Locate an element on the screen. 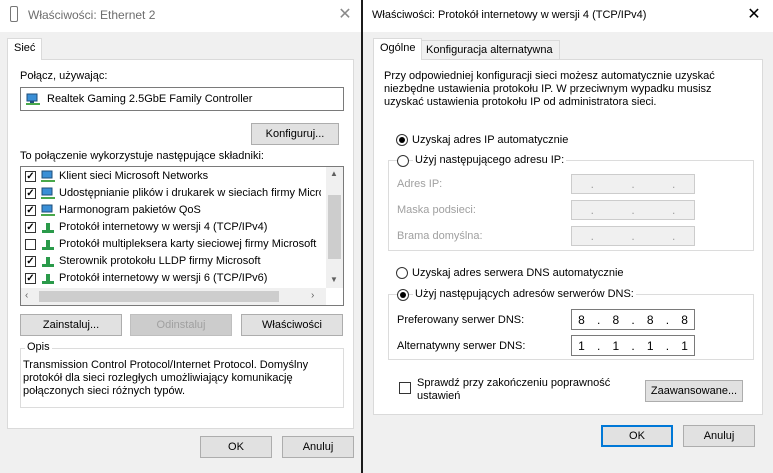  validate-checkbox is located at coordinates (405, 388).